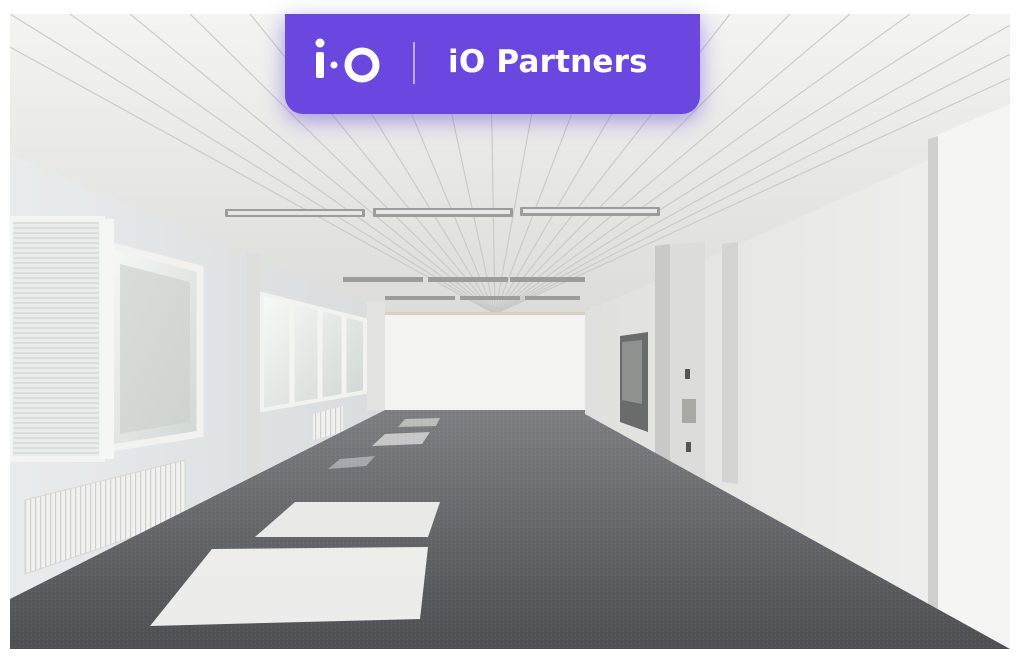 This screenshot has height=659, width=1019. I want to click on brand-badge: iO Partners, so click(492, 64).